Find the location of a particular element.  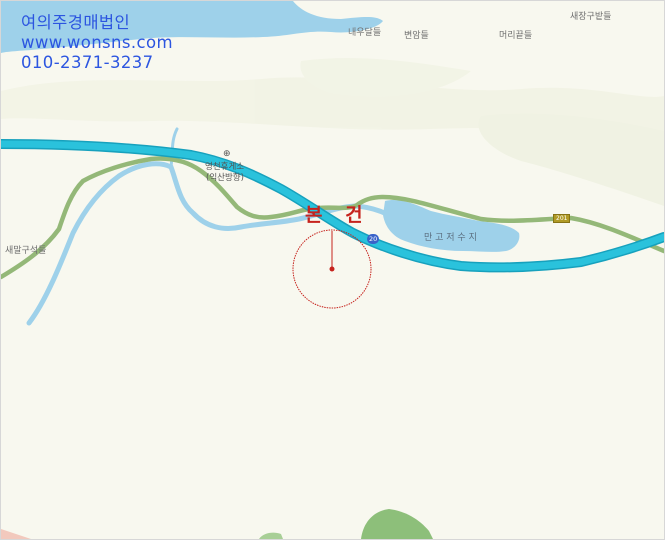

rest-area-icon: ⊕ is located at coordinates (227, 154).